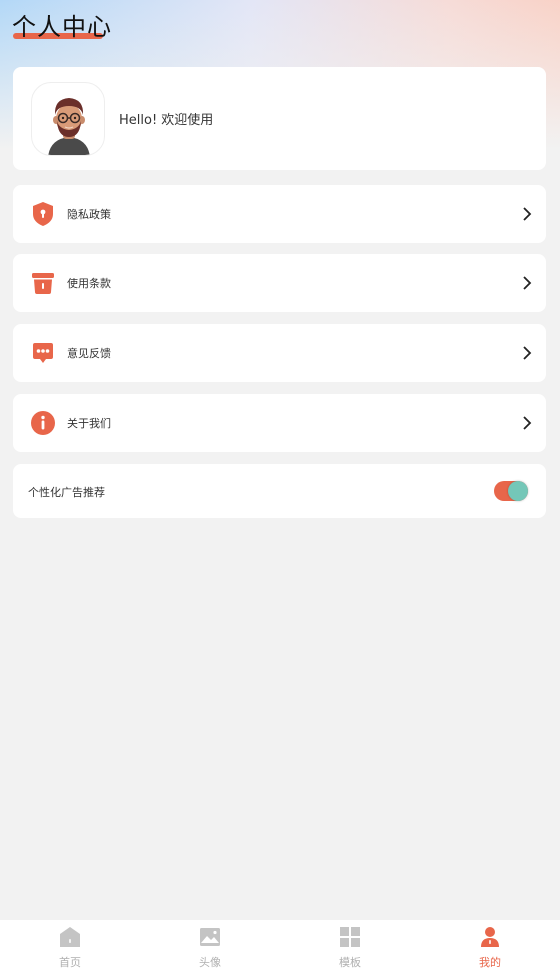 Image resolution: width=560 pixels, height=970 pixels. Describe the element at coordinates (89, 423) in the screenshot. I see `menu-item-label: 关于我们` at that location.